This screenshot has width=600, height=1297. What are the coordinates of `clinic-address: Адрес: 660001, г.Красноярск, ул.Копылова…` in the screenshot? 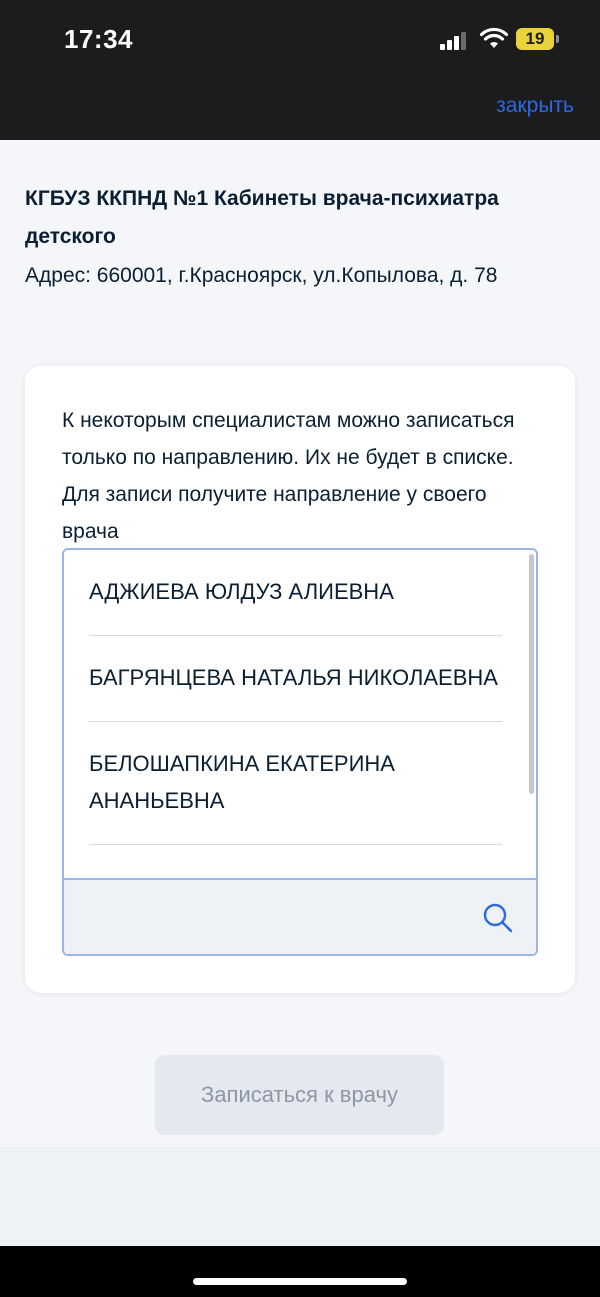 It's located at (261, 275).